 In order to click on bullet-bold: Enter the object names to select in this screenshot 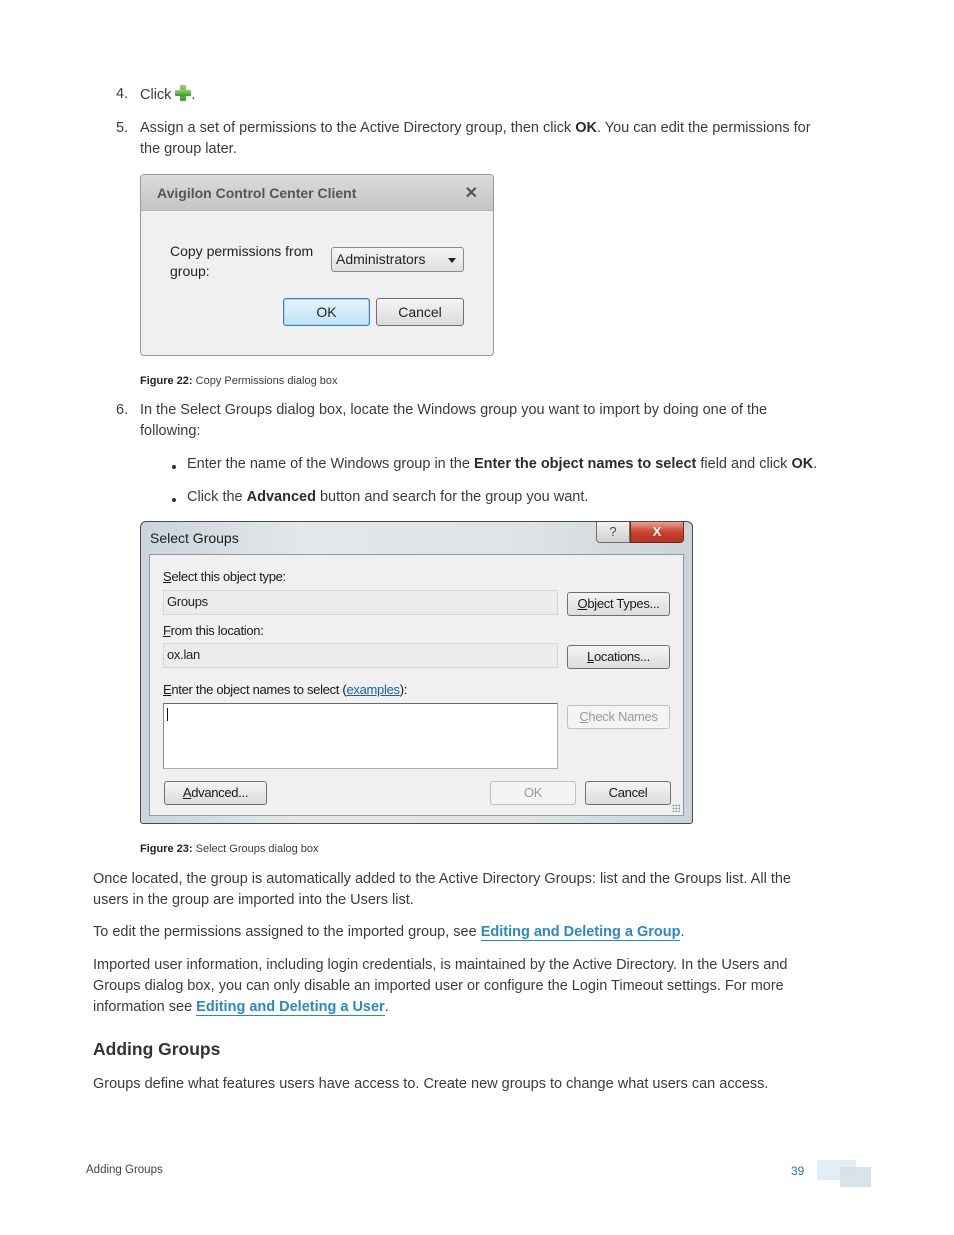, I will do `click(585, 464)`.